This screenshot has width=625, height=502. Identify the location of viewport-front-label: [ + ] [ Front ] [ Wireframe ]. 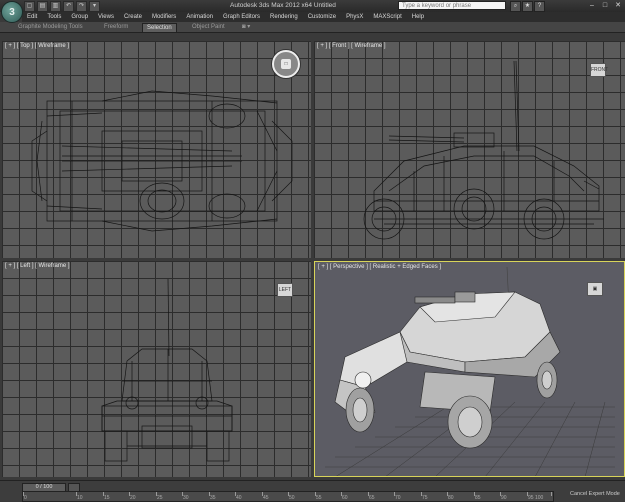
(351, 46).